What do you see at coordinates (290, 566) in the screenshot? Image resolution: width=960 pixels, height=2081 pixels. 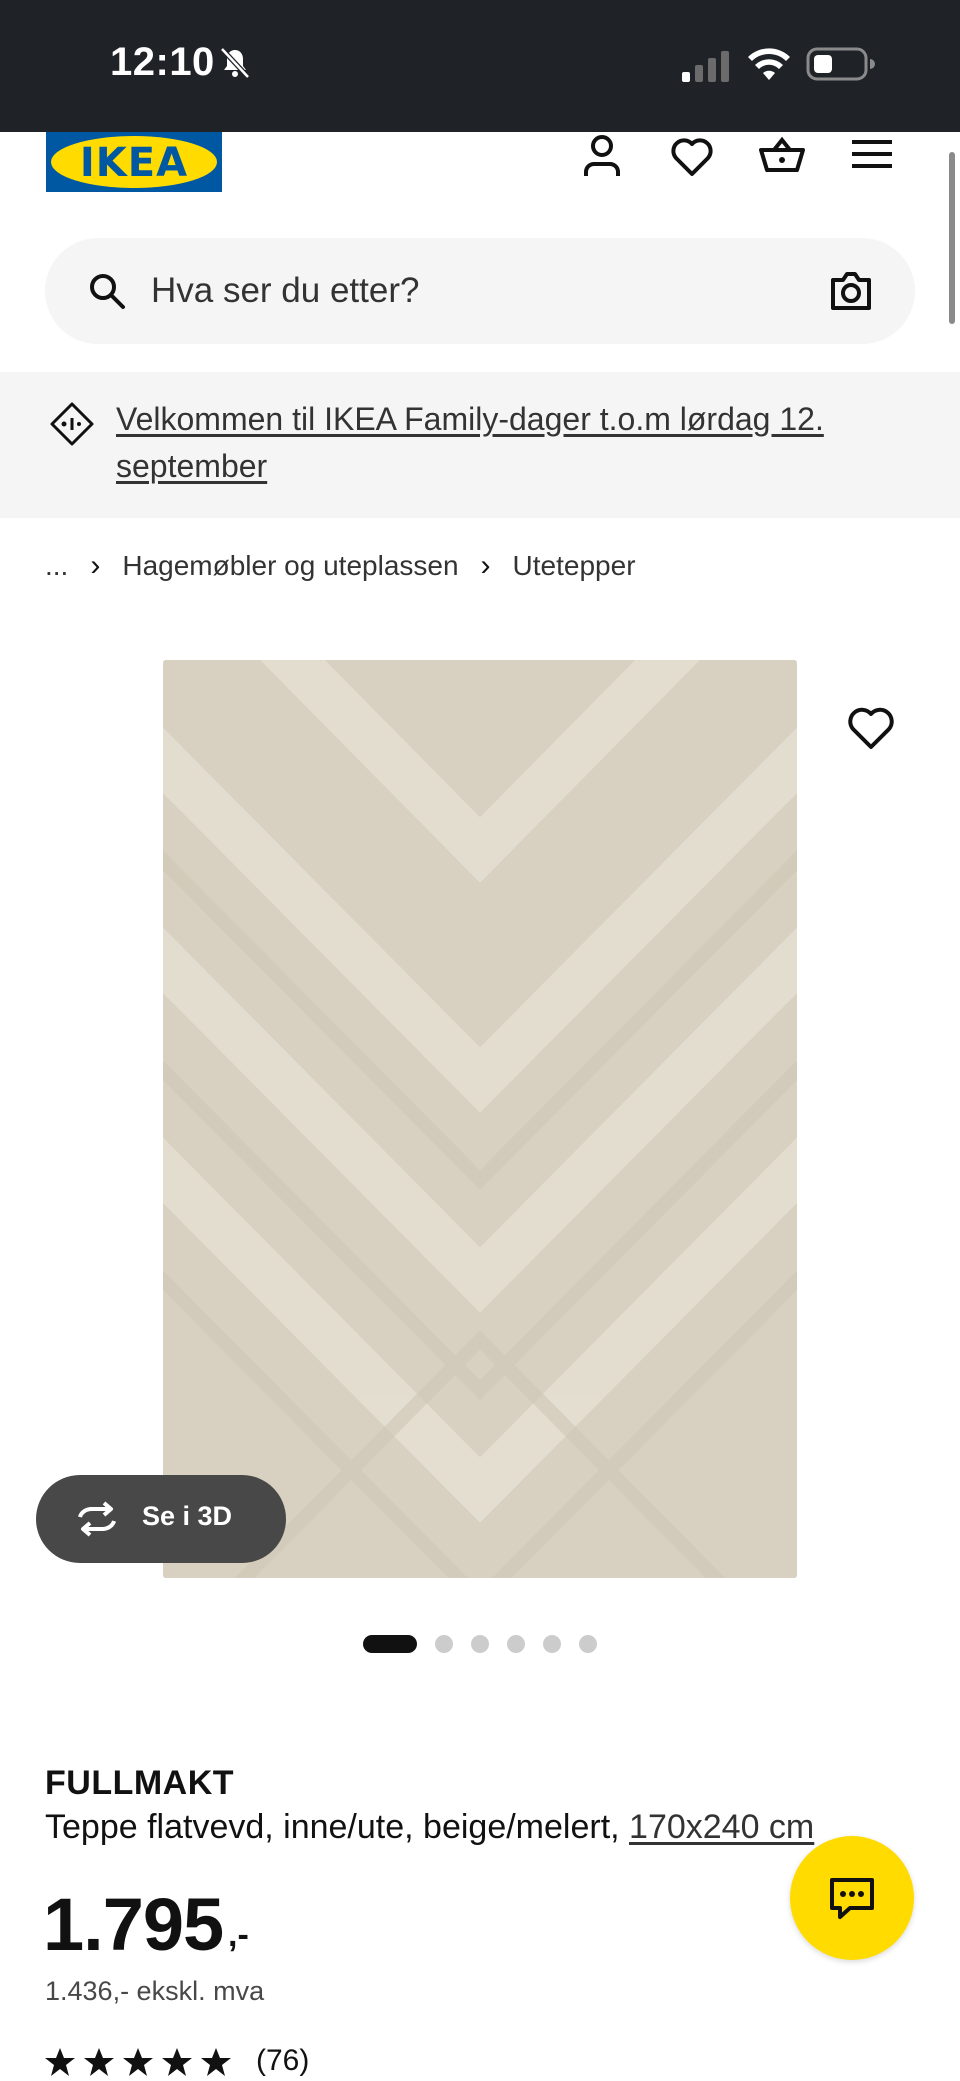 I see `breadcrumb-item-hagemobler: Hagemøbler og uteplassen` at bounding box center [290, 566].